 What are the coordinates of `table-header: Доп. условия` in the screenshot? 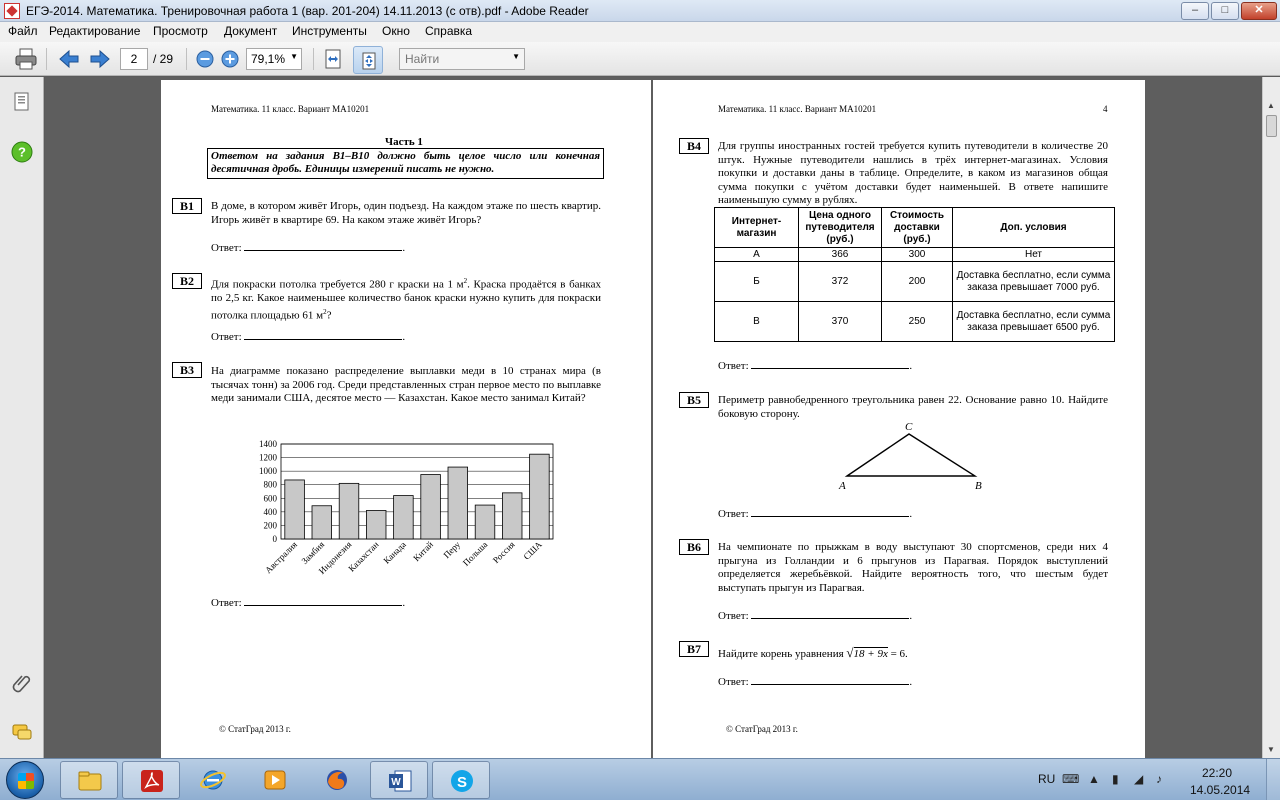 It's located at (1033, 227).